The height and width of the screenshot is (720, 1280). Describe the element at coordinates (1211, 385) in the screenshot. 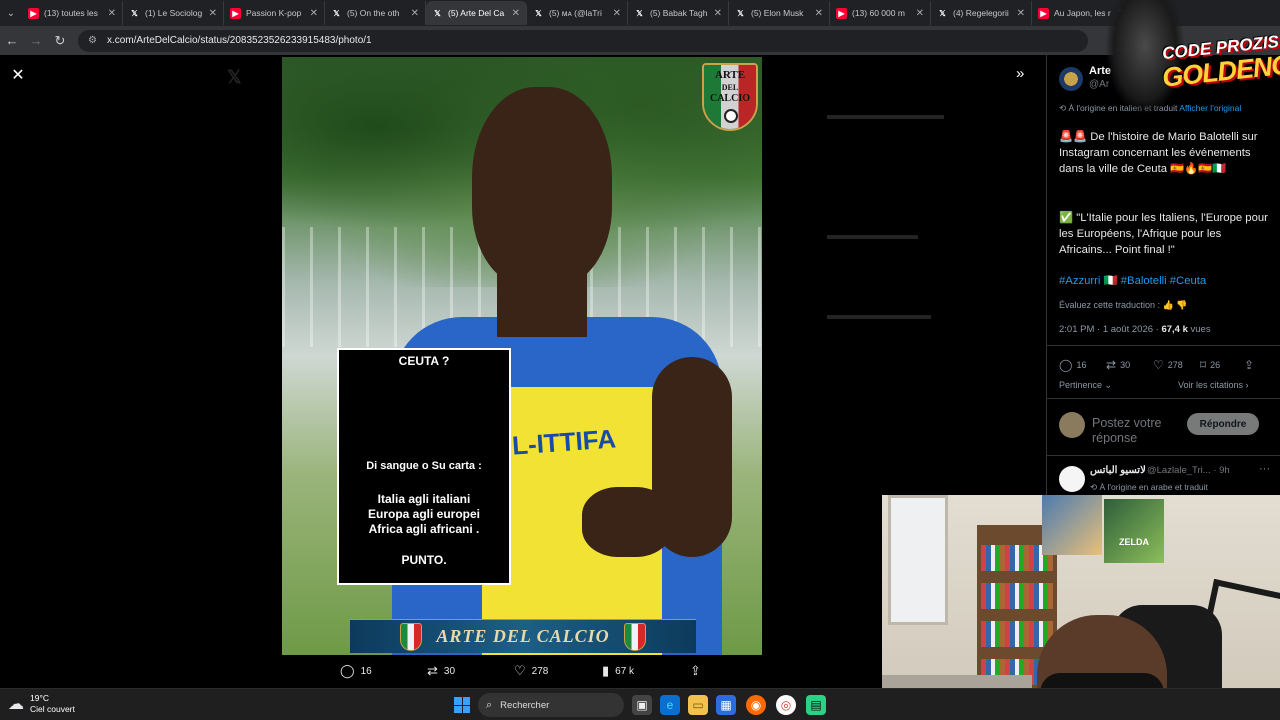

I see `view-quotes-label: Voir les citations` at that location.